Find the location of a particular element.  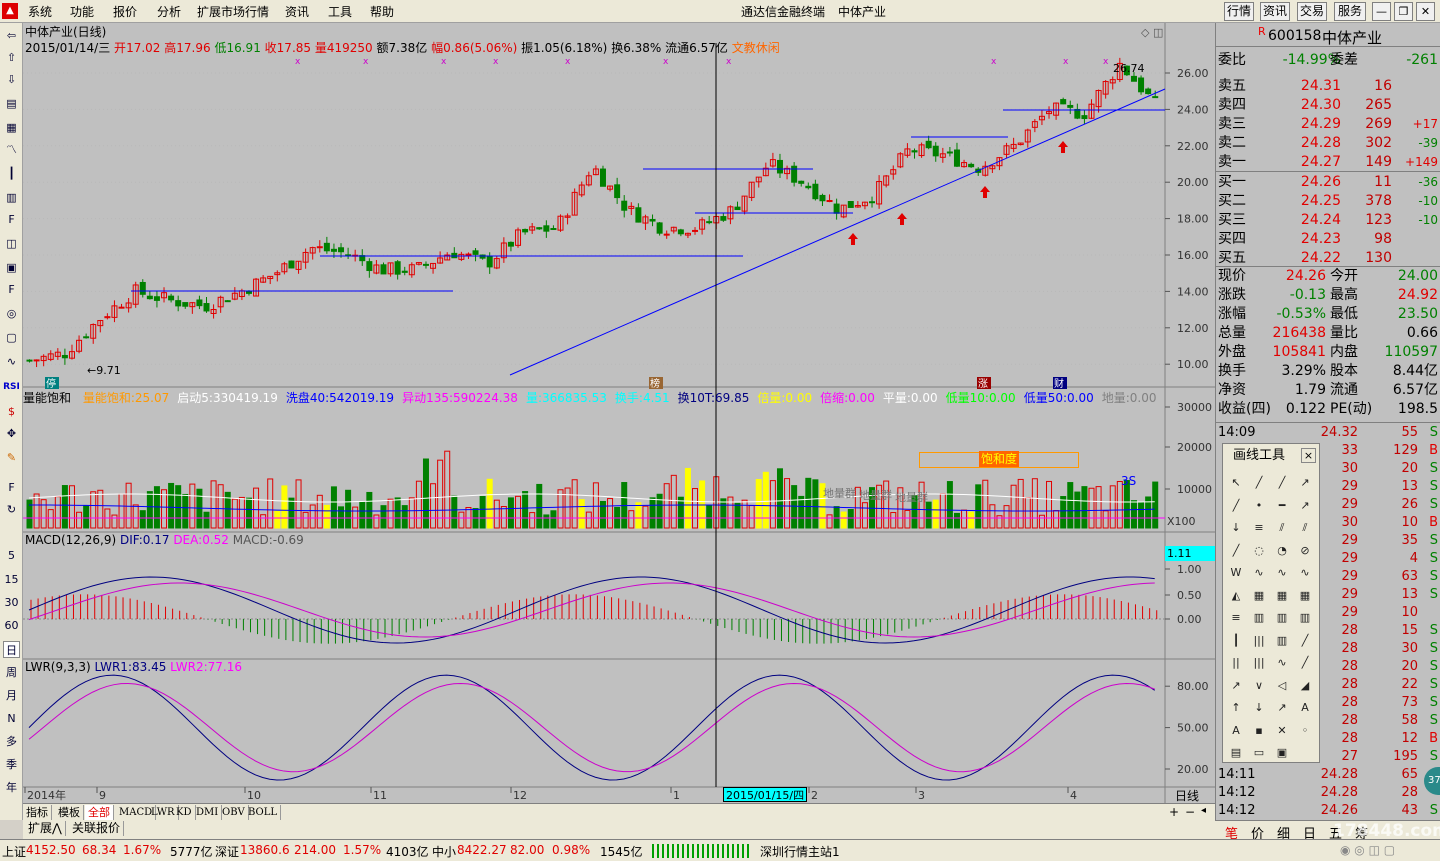

multi-window-icon: ▥ is located at coordinates (11, 197).